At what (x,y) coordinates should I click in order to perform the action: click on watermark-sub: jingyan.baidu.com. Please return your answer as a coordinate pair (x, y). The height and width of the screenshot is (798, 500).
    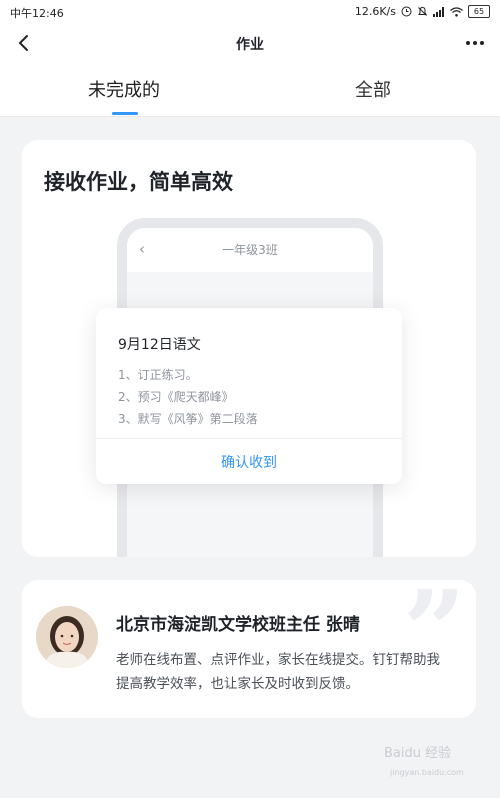
    Looking at the image, I should click on (427, 772).